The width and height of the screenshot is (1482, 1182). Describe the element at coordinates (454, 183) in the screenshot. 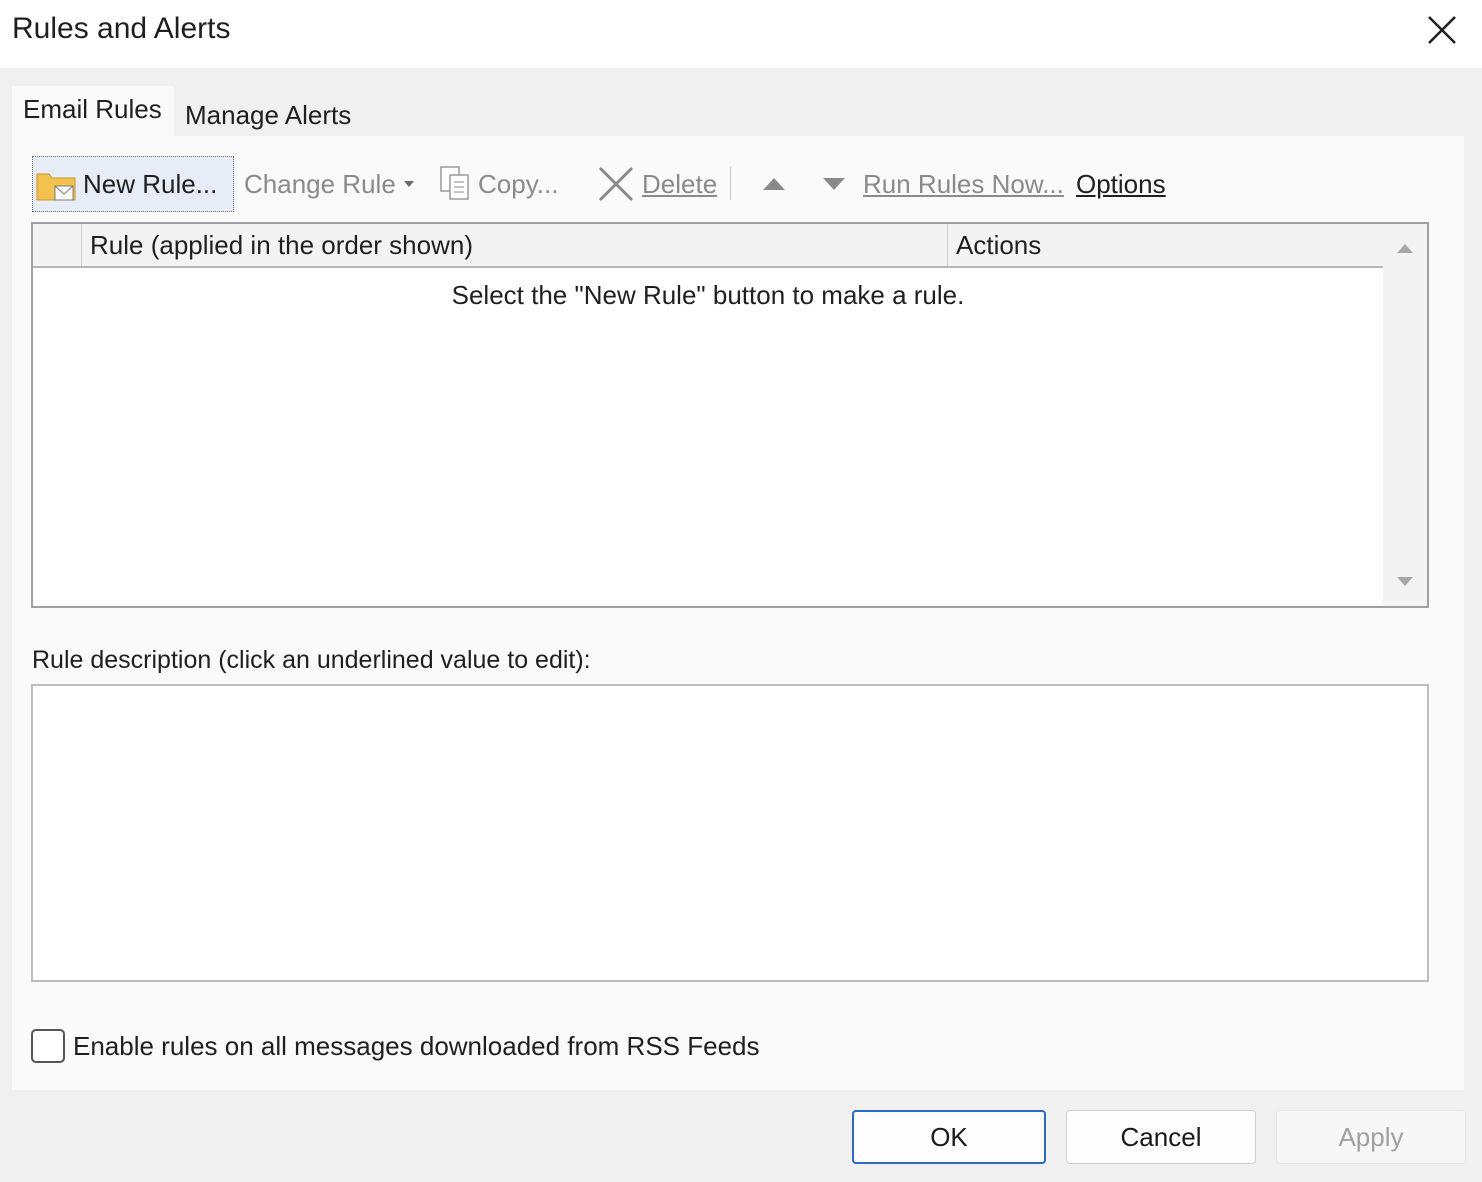

I see `copy-icon` at that location.